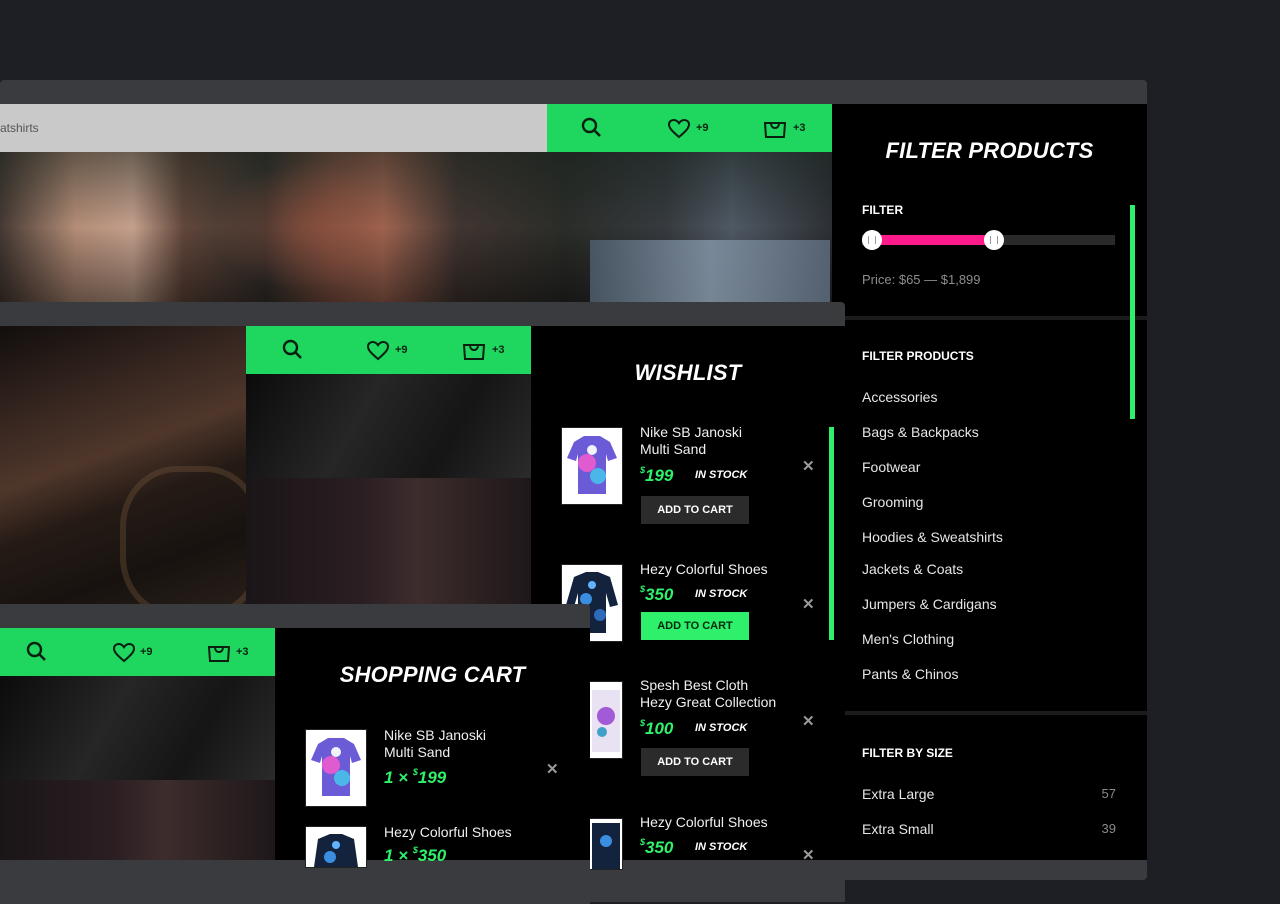  Describe the element at coordinates (912, 569) in the screenshot. I see `category-item: Jackets & Coats` at that location.